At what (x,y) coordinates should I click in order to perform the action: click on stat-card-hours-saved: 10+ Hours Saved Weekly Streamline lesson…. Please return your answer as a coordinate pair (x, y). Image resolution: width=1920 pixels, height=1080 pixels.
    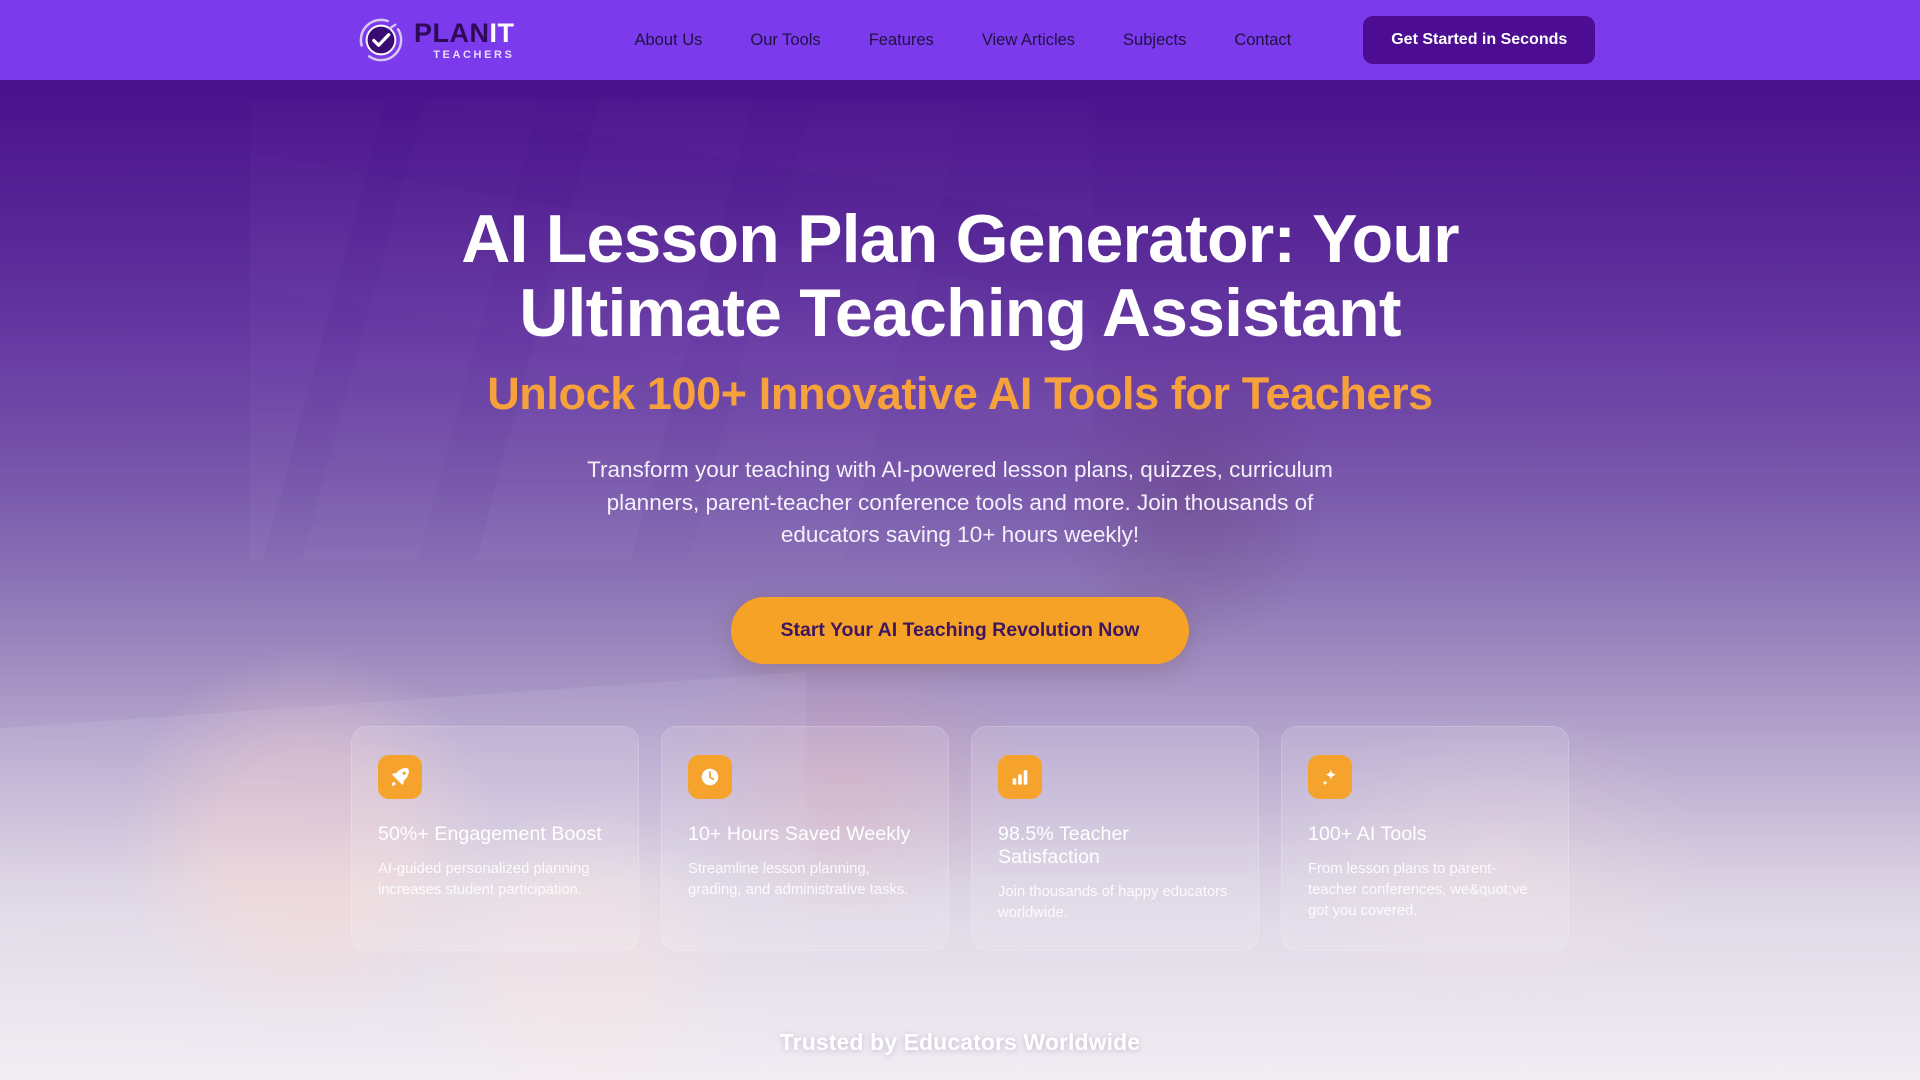
    Looking at the image, I should click on (805, 839).